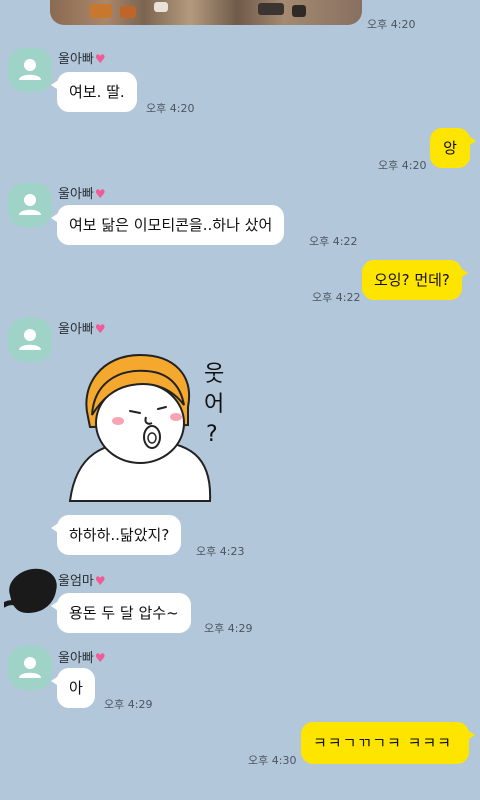  Describe the element at coordinates (212, 434) in the screenshot. I see `sticker-text: ?` at that location.